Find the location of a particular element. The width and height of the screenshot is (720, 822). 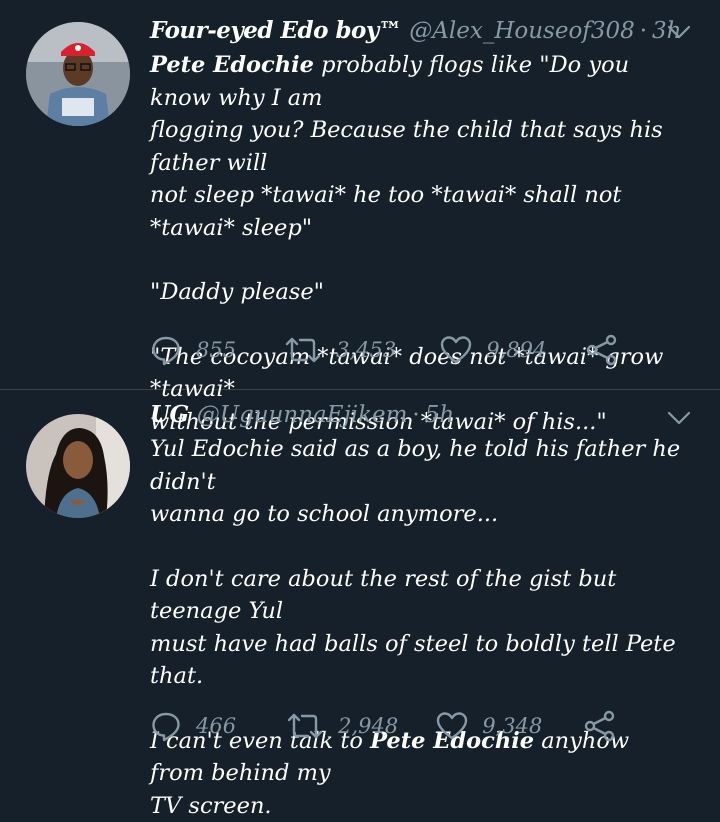

display-name: UG is located at coordinates (169, 415).